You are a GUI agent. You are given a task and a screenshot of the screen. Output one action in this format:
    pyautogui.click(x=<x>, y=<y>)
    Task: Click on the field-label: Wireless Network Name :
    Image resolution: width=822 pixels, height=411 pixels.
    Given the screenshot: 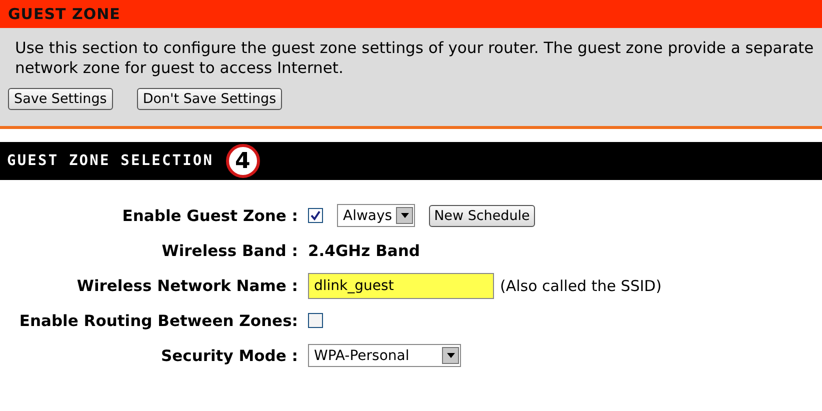 What is the action you would take?
    pyautogui.click(x=187, y=285)
    